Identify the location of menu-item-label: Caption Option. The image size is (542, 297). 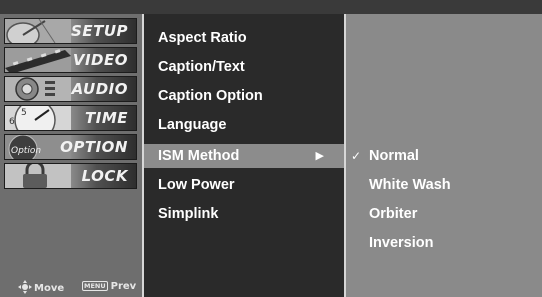
(210, 96).